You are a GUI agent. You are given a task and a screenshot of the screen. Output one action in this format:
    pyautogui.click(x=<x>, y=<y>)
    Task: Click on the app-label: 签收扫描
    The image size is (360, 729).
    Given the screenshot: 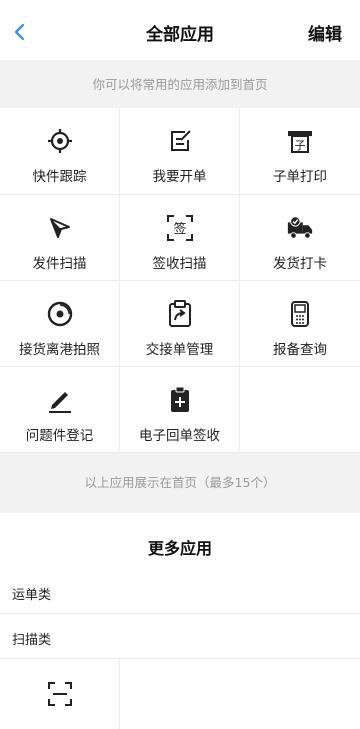 What is the action you would take?
    pyautogui.click(x=179, y=264)
    